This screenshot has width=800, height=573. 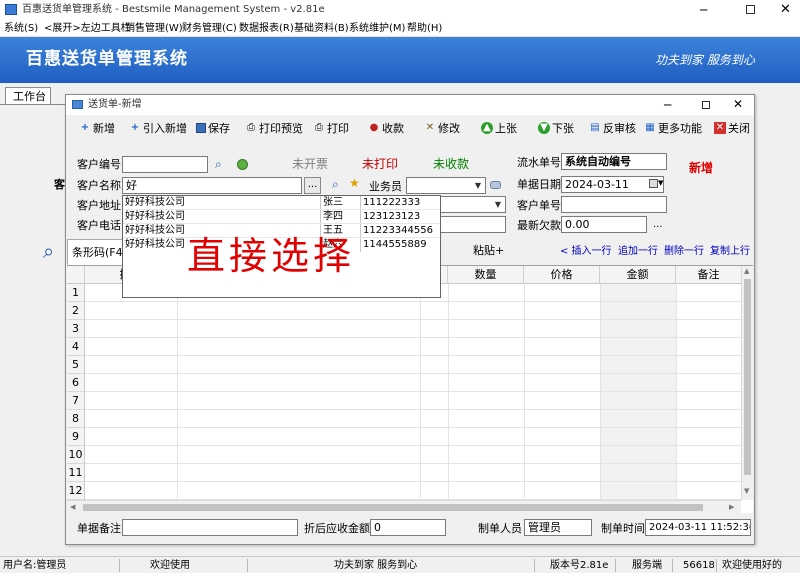 What do you see at coordinates (97, 252) in the screenshot?
I see `barcode-tab: 条形码(F4)` at bounding box center [97, 252].